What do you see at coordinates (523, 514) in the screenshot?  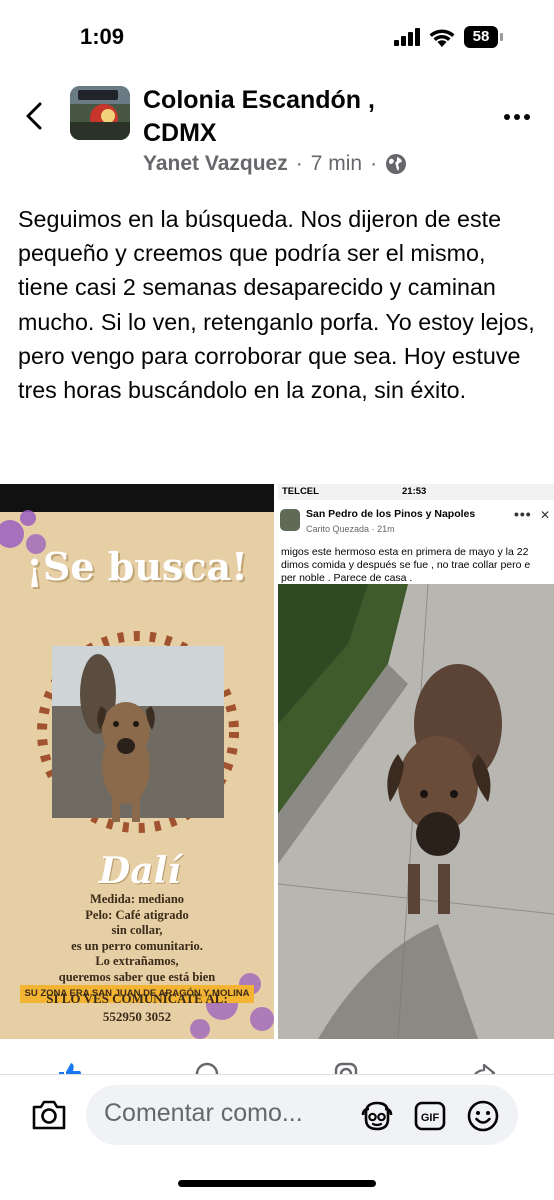 I see `inner-more-icon: •••` at bounding box center [523, 514].